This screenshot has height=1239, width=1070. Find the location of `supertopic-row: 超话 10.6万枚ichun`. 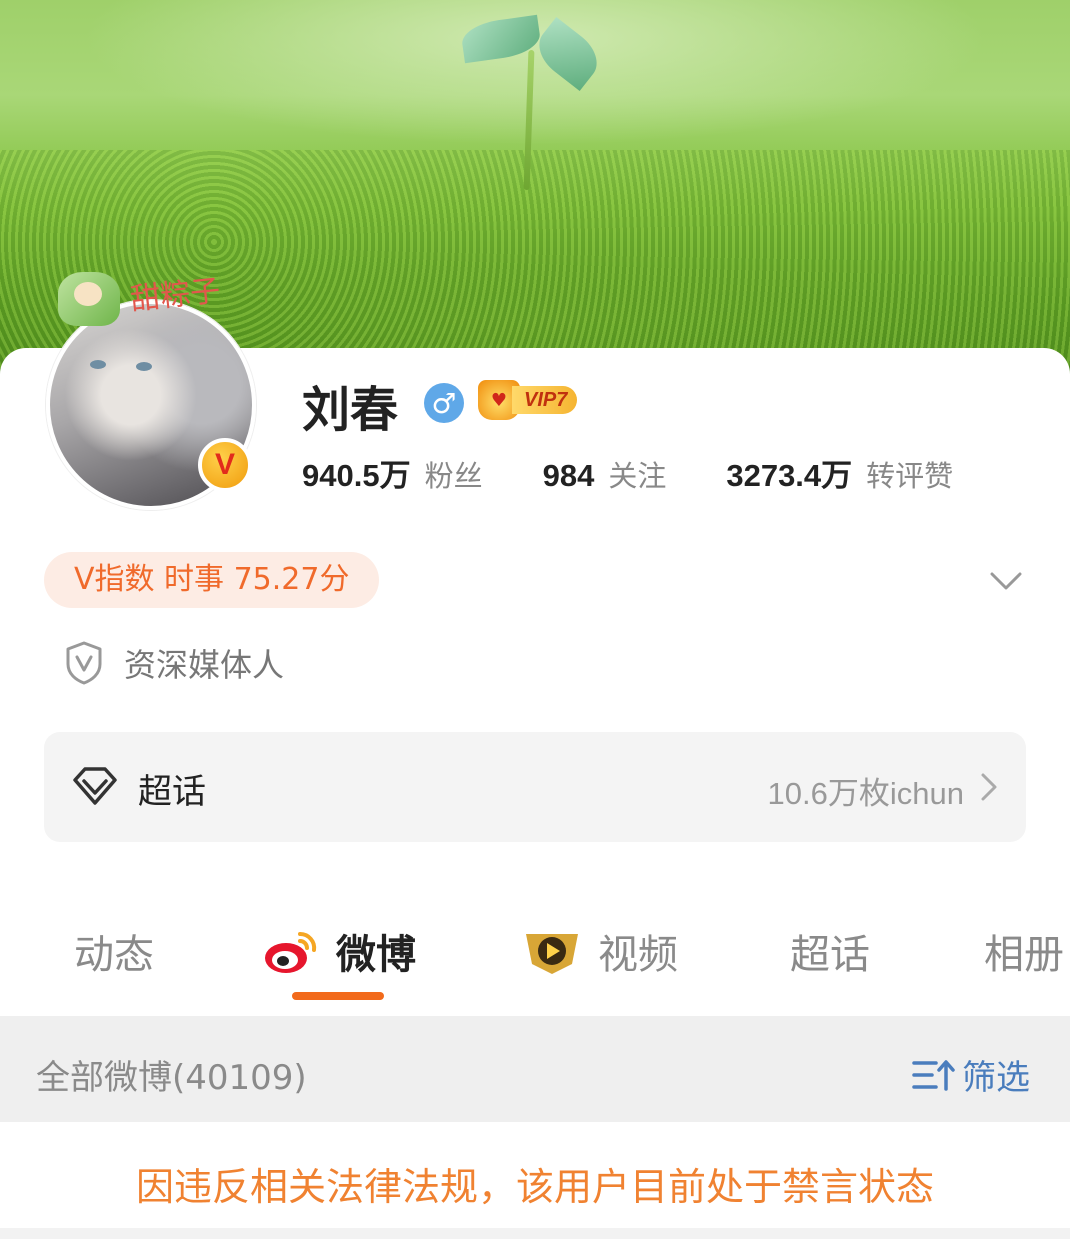

supertopic-row: 超话 10.6万枚ichun is located at coordinates (535, 787).